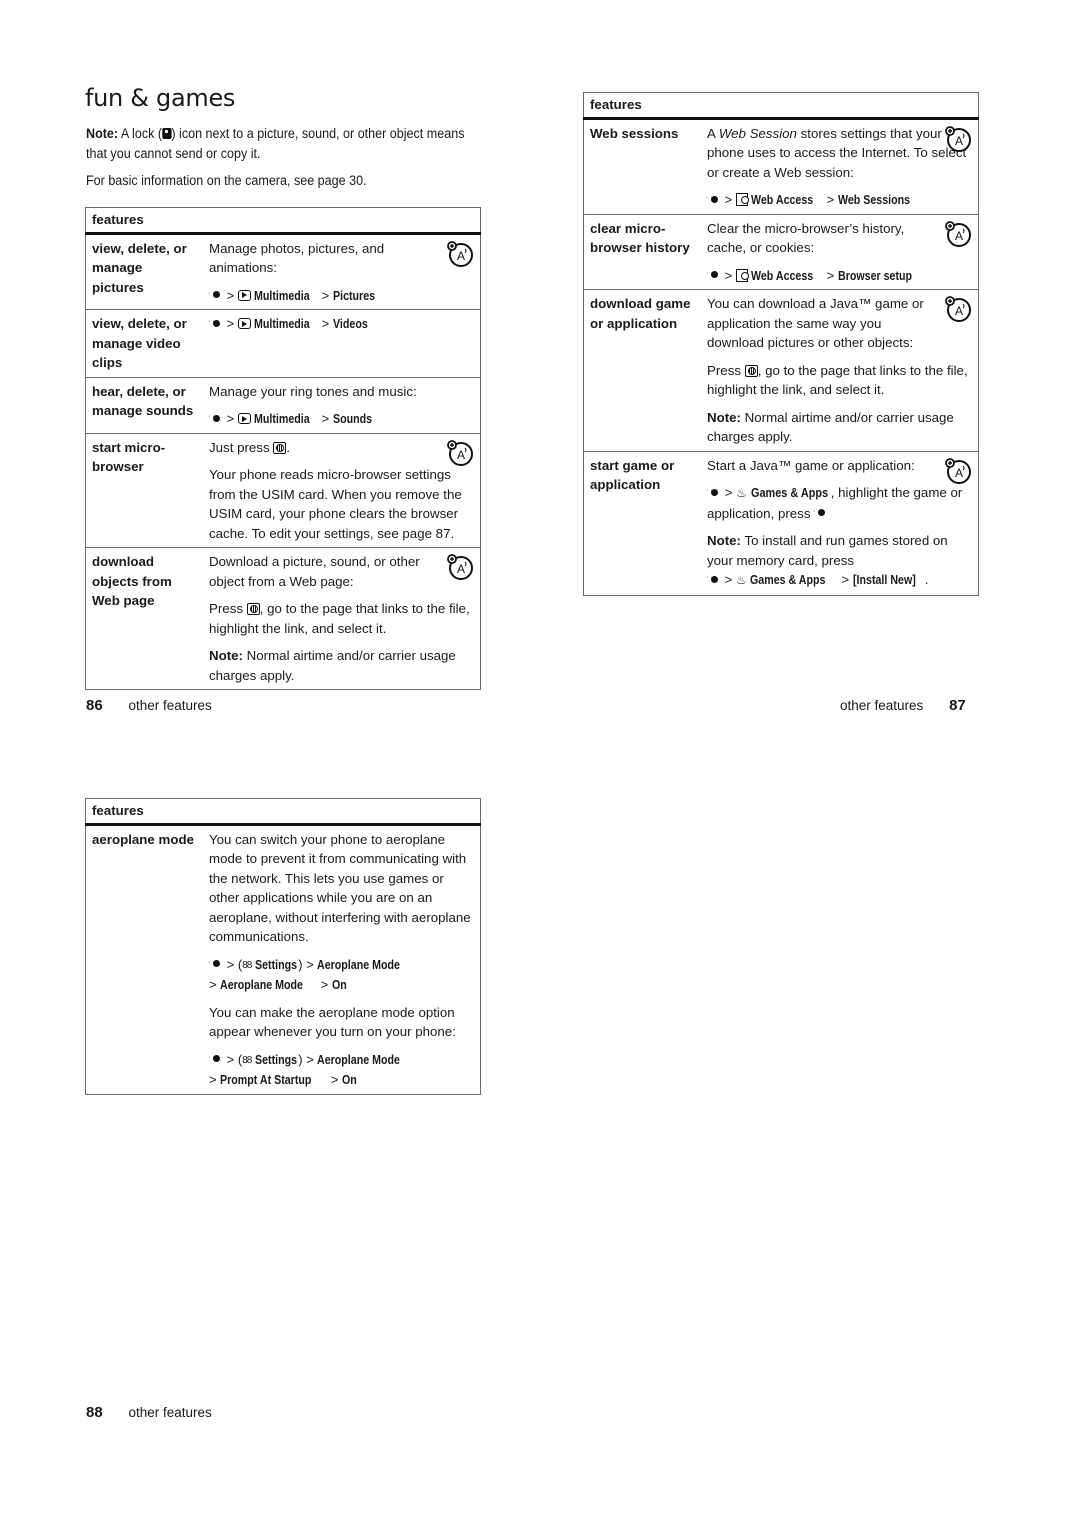  What do you see at coordinates (642, 522) in the screenshot?
I see `feature-name: start game or application` at bounding box center [642, 522].